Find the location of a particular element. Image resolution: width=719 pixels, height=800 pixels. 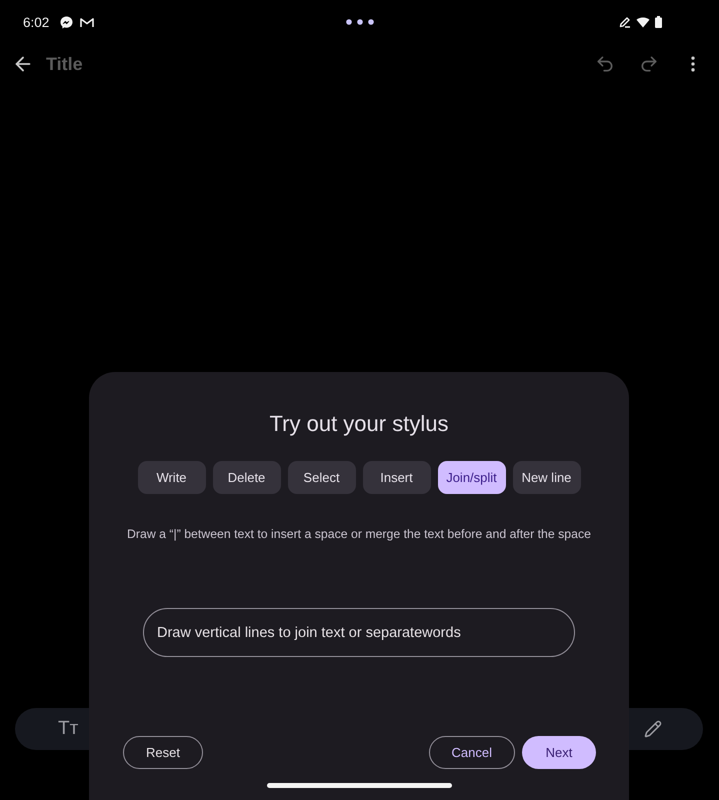

gesture-tab: Insert is located at coordinates (396, 477).